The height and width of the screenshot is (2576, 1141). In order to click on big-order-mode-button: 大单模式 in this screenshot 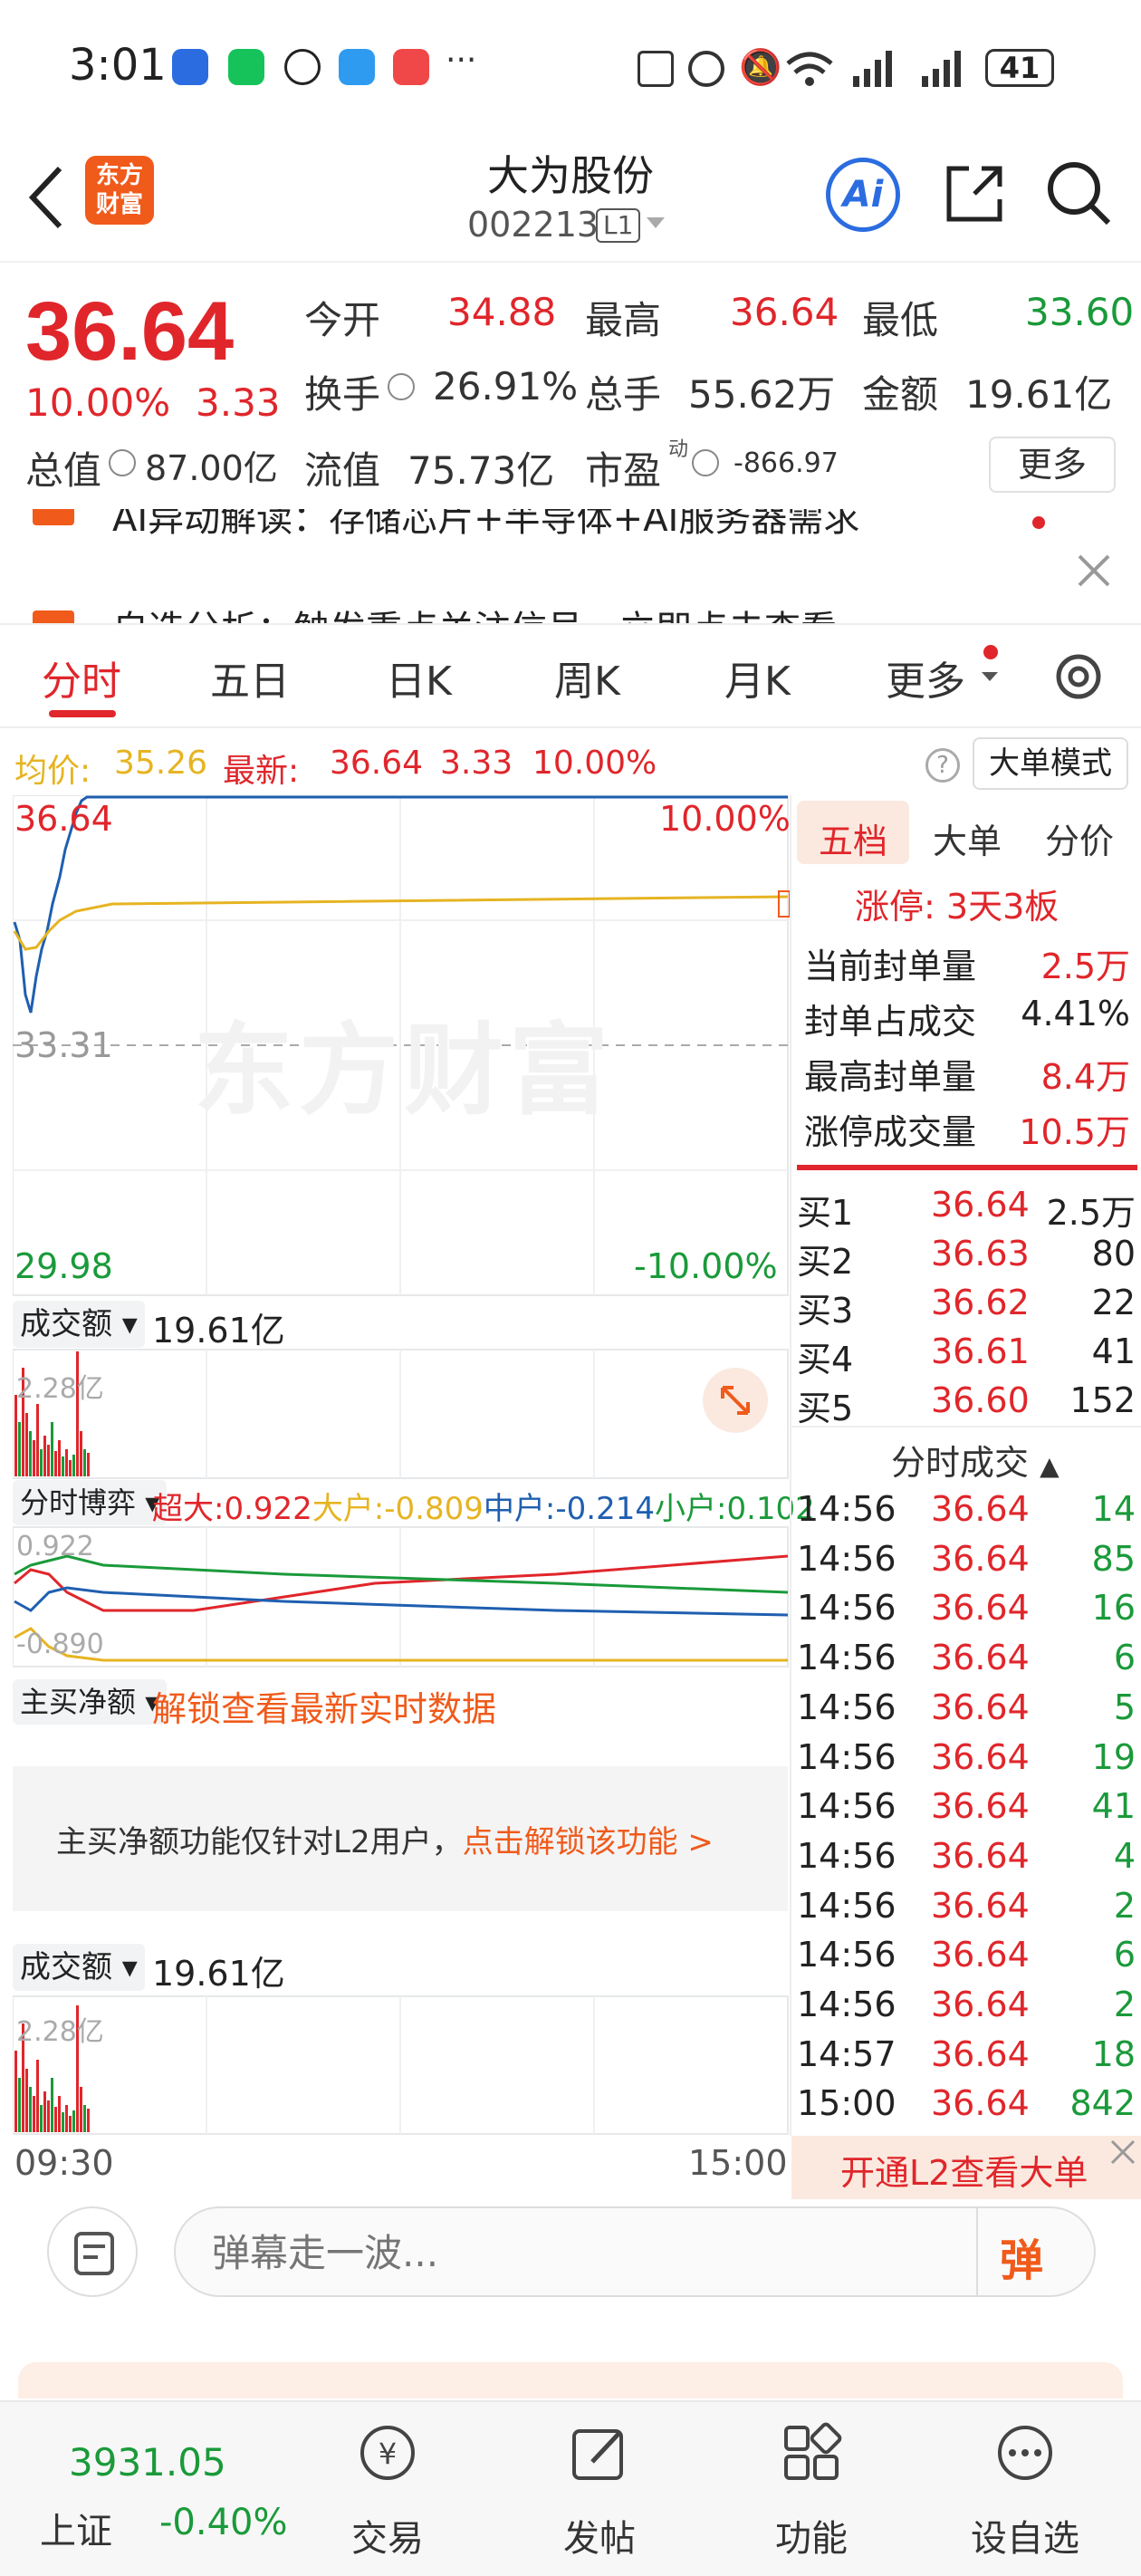, I will do `click(1051, 763)`.